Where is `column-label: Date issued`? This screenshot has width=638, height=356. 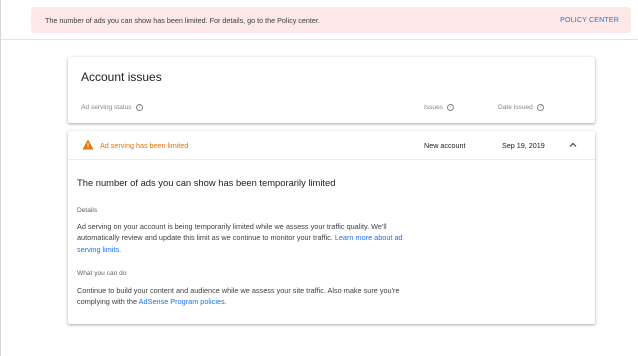 column-label: Date issued is located at coordinates (515, 107).